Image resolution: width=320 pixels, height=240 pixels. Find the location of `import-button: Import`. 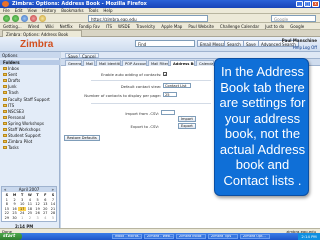

import-button: Import is located at coordinates (187, 119).